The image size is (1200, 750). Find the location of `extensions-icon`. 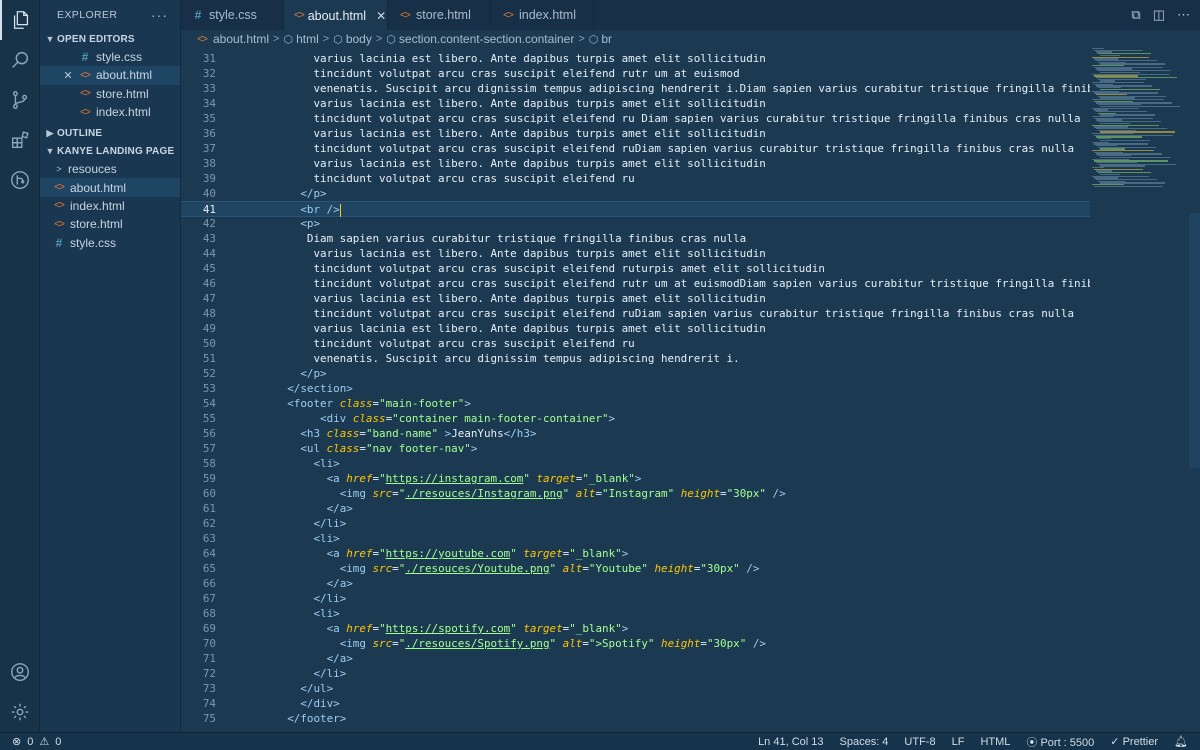

extensions-icon is located at coordinates (20, 140).